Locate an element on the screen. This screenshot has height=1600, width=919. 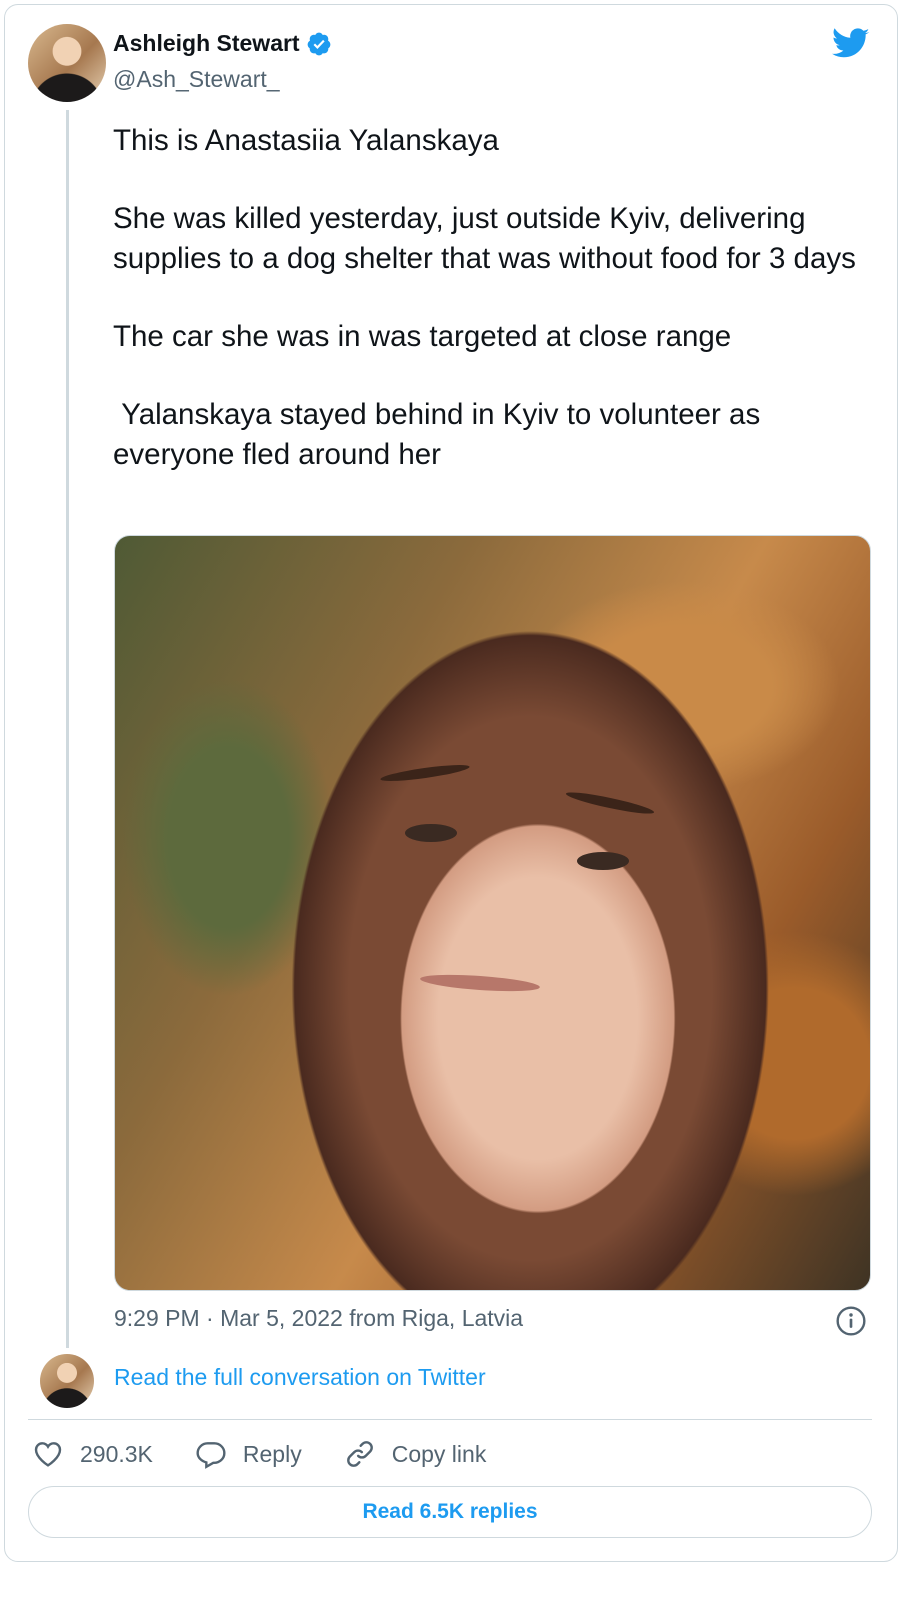
author-name: Ashleigh Stewart is located at coordinates (206, 43).